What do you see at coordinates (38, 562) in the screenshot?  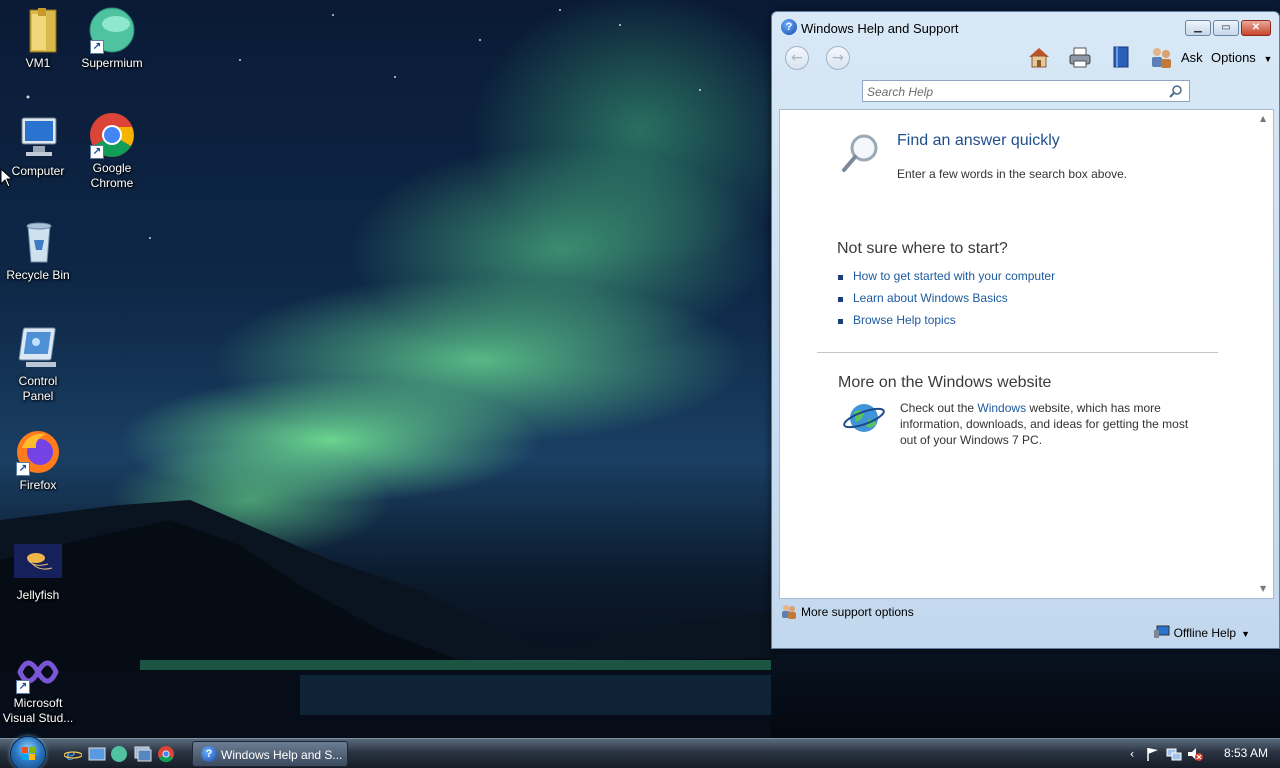 I see `jellyfish-icon` at bounding box center [38, 562].